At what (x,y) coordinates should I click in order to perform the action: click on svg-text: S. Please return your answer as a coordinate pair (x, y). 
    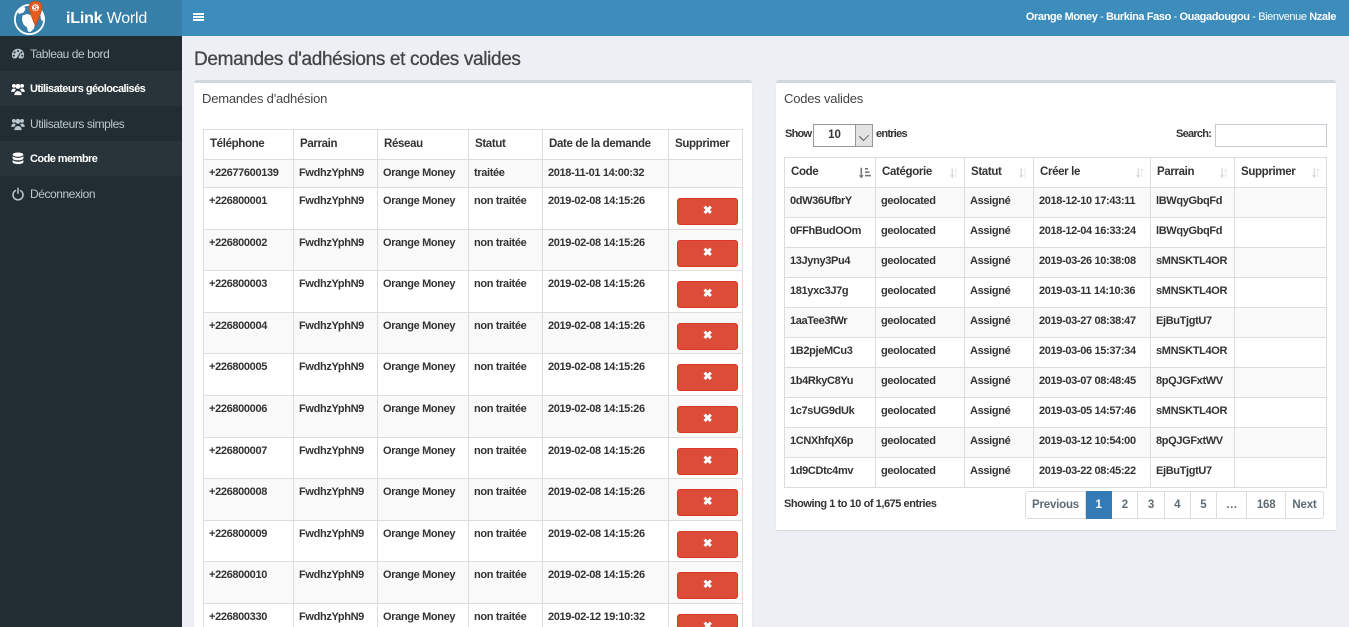
    Looking at the image, I should click on (35, 8).